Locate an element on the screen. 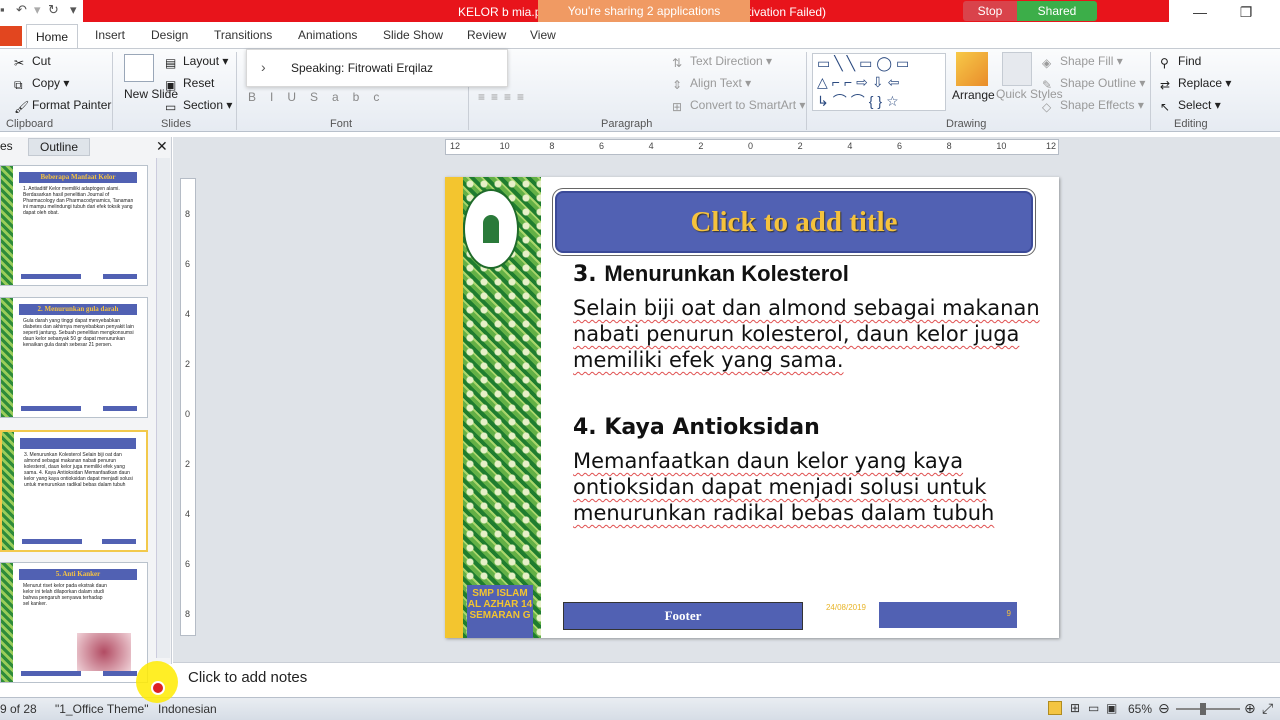 This screenshot has height=720, width=1280. format-painter-button: 🖌 Format Painter is located at coordinates (62, 106).